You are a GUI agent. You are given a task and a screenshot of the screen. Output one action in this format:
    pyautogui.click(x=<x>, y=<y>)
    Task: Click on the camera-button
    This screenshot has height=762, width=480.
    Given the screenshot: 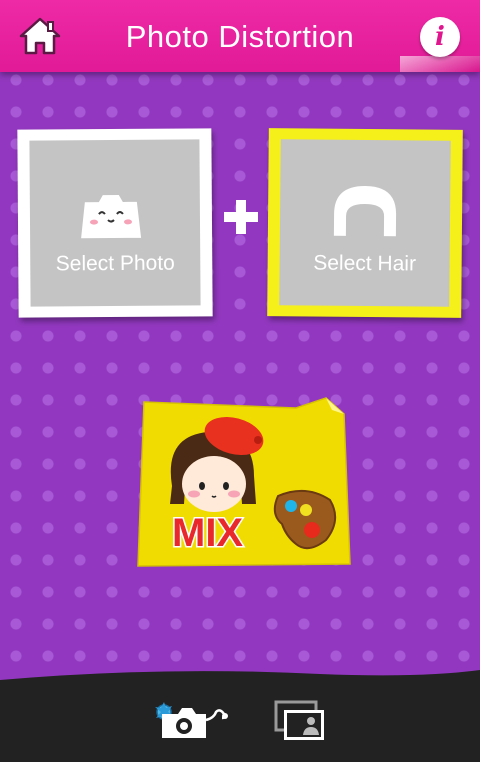 What is the action you would take?
    pyautogui.click(x=192, y=722)
    